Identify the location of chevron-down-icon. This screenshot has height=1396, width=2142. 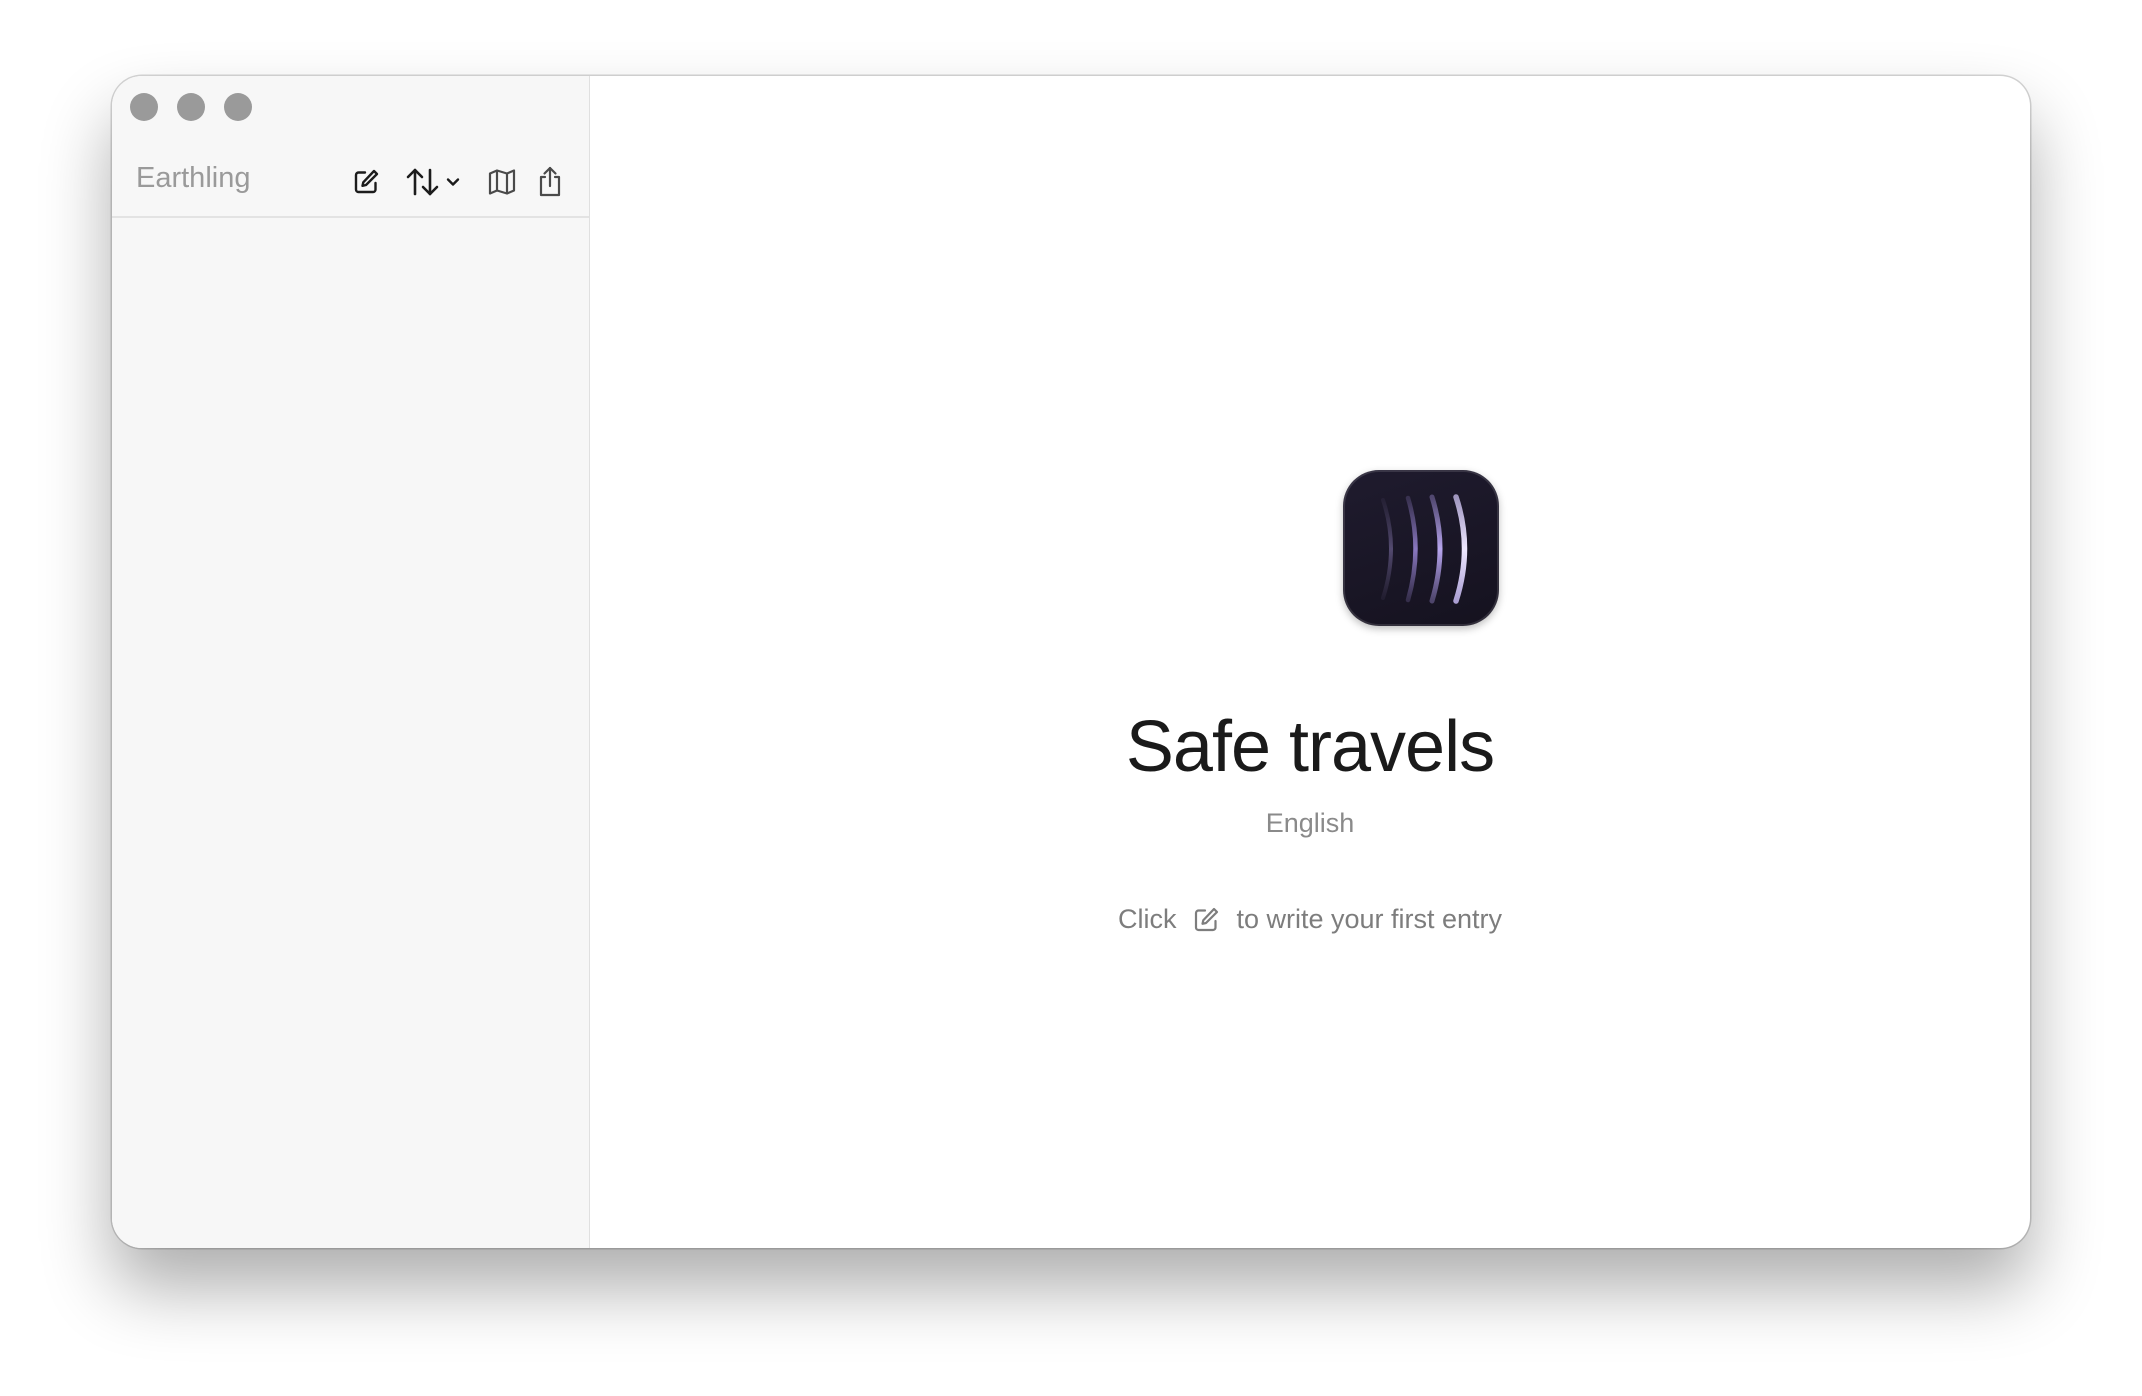
(453, 182).